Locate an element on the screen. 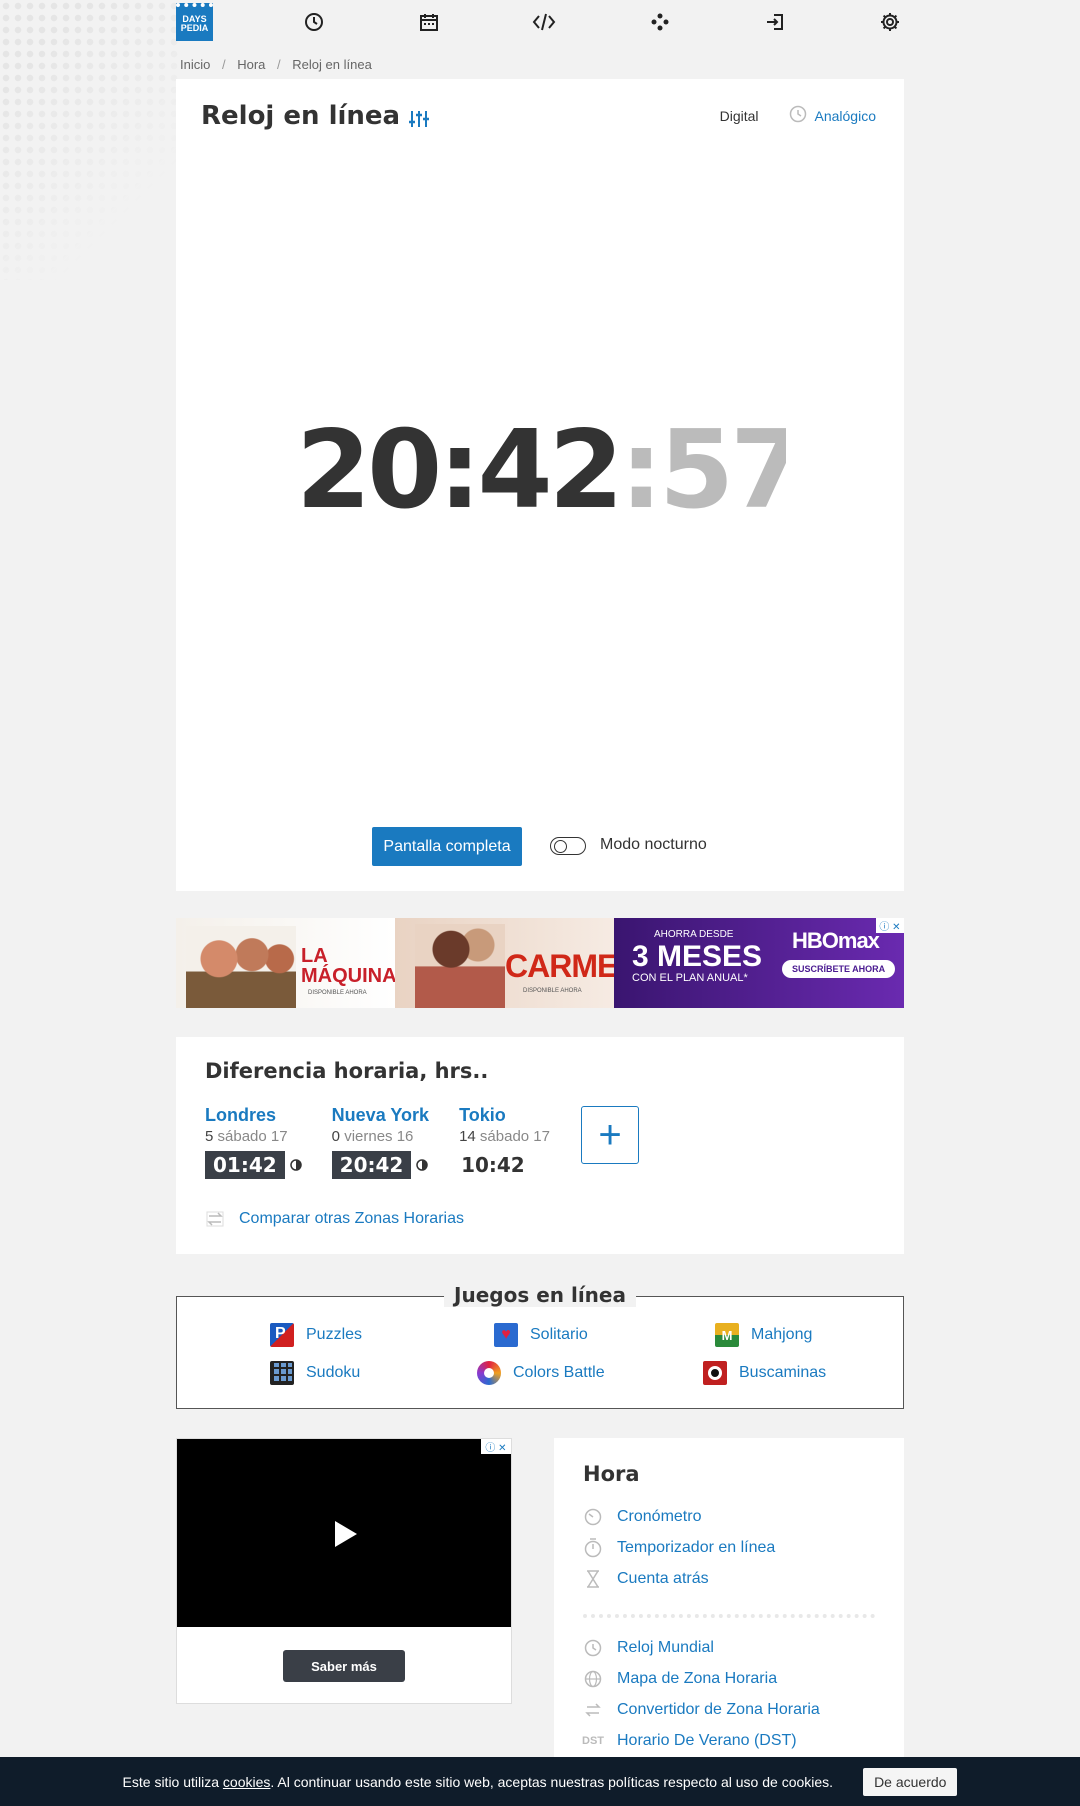 This screenshot has width=1080, height=1806. logo: DAYS PEDIA is located at coordinates (194, 22).